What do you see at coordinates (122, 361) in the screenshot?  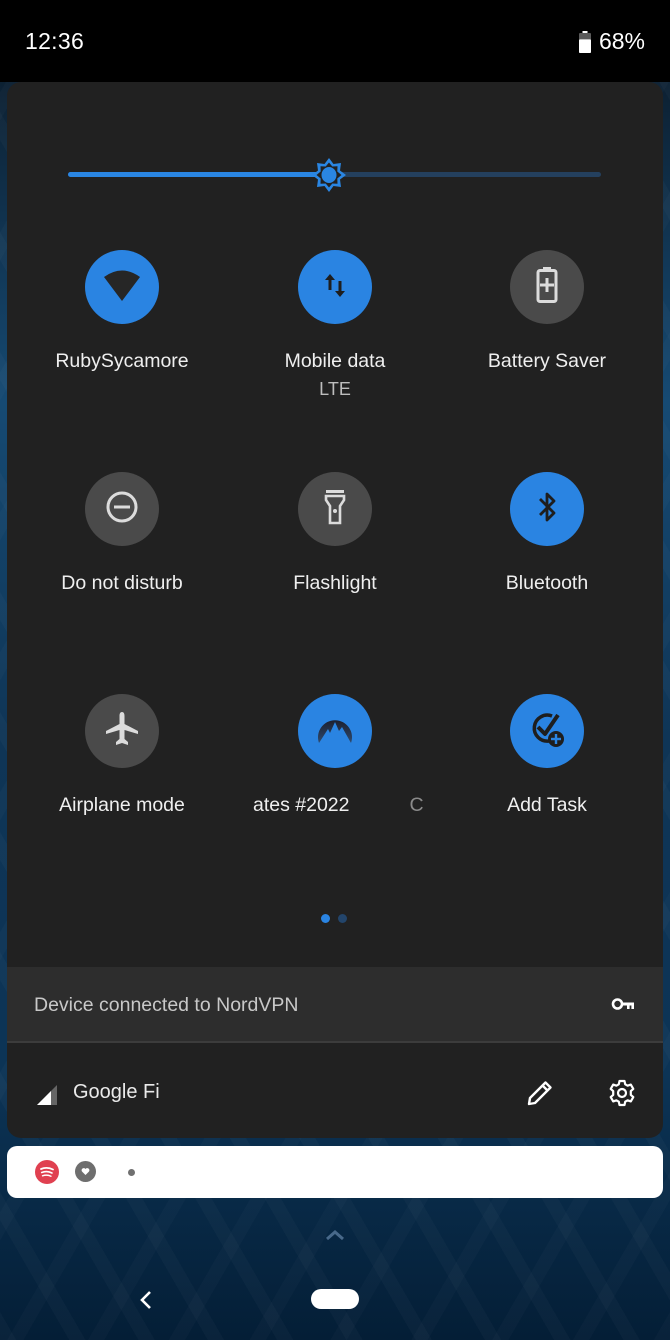 I see `tile-wifi-label: RubySycamore` at bounding box center [122, 361].